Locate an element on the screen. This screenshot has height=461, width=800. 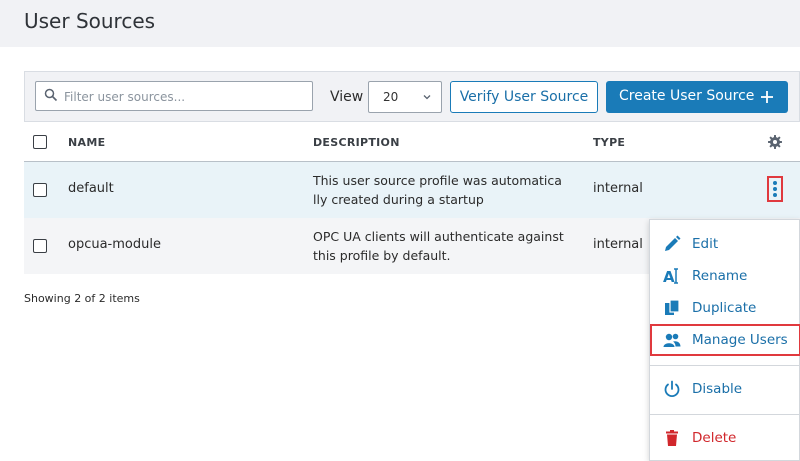
menu-item-edit: Edit is located at coordinates (725, 244).